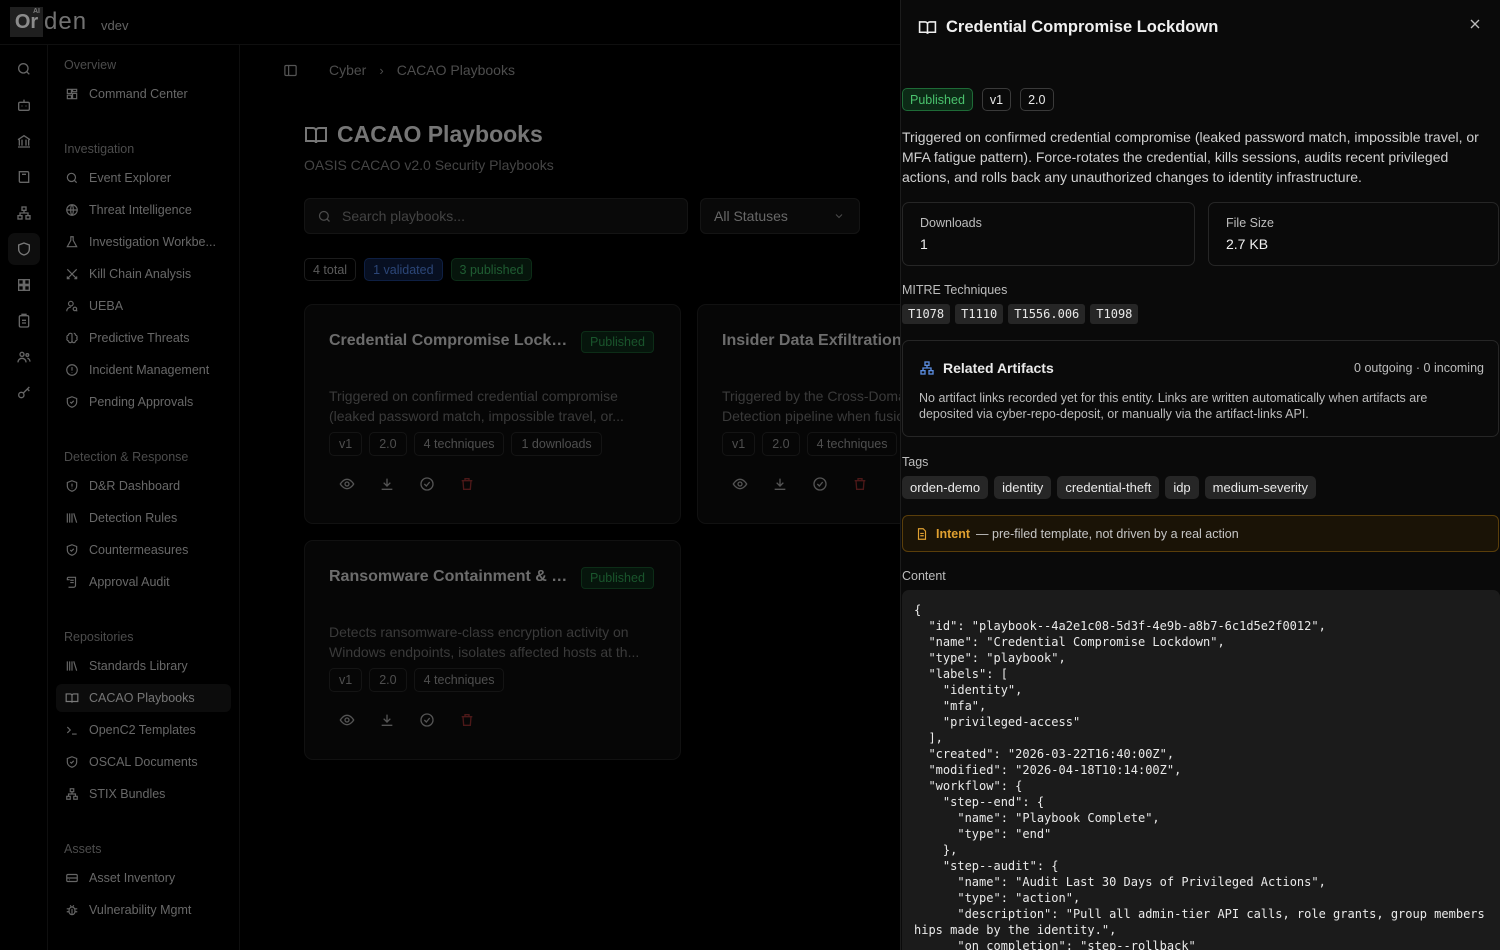  I want to click on downloads-value: 1, so click(924, 244).